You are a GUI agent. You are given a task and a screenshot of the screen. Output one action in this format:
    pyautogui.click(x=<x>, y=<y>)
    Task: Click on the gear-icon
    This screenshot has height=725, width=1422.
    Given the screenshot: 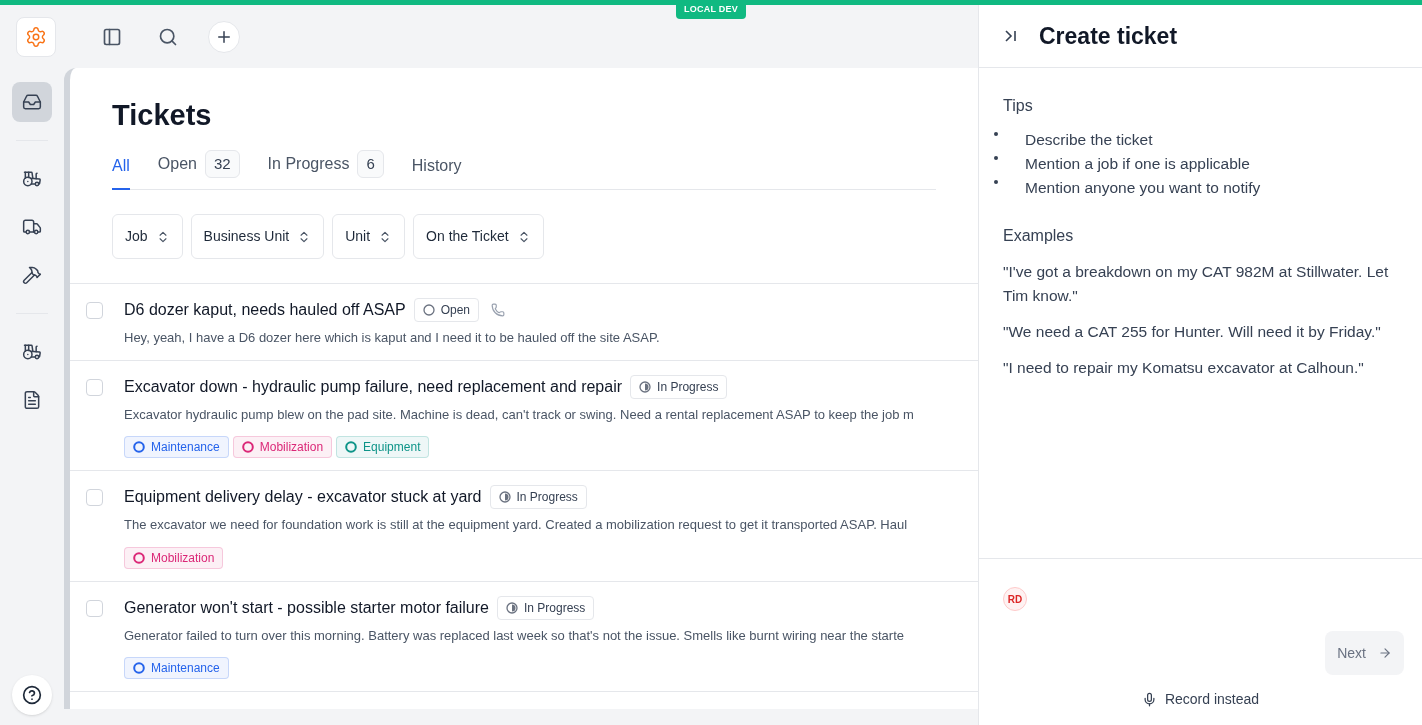 What is the action you would take?
    pyautogui.click(x=36, y=36)
    